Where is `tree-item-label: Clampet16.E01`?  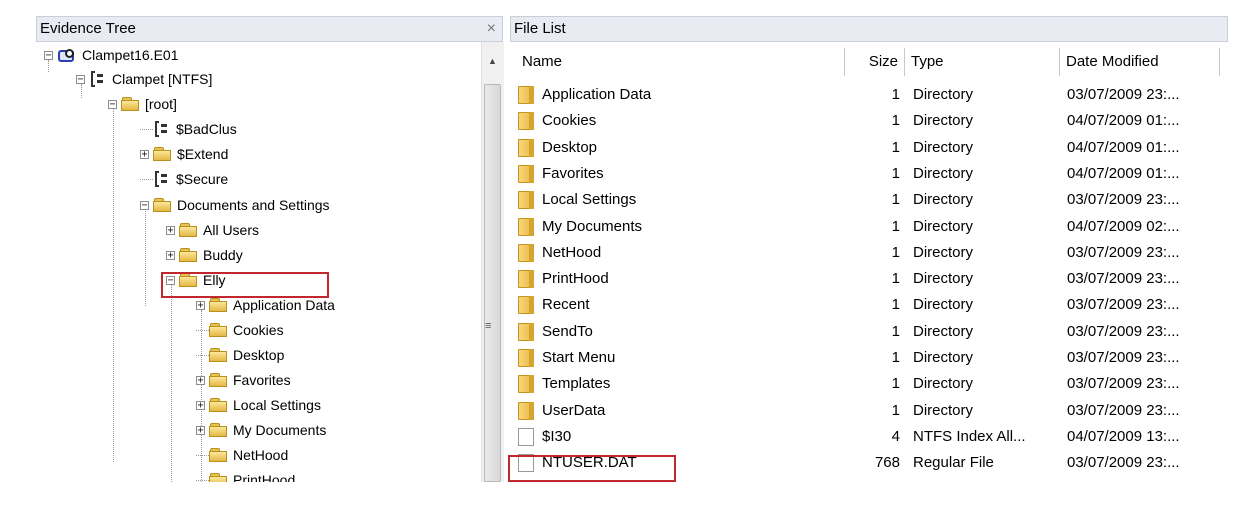 tree-item-label: Clampet16.E01 is located at coordinates (130, 55).